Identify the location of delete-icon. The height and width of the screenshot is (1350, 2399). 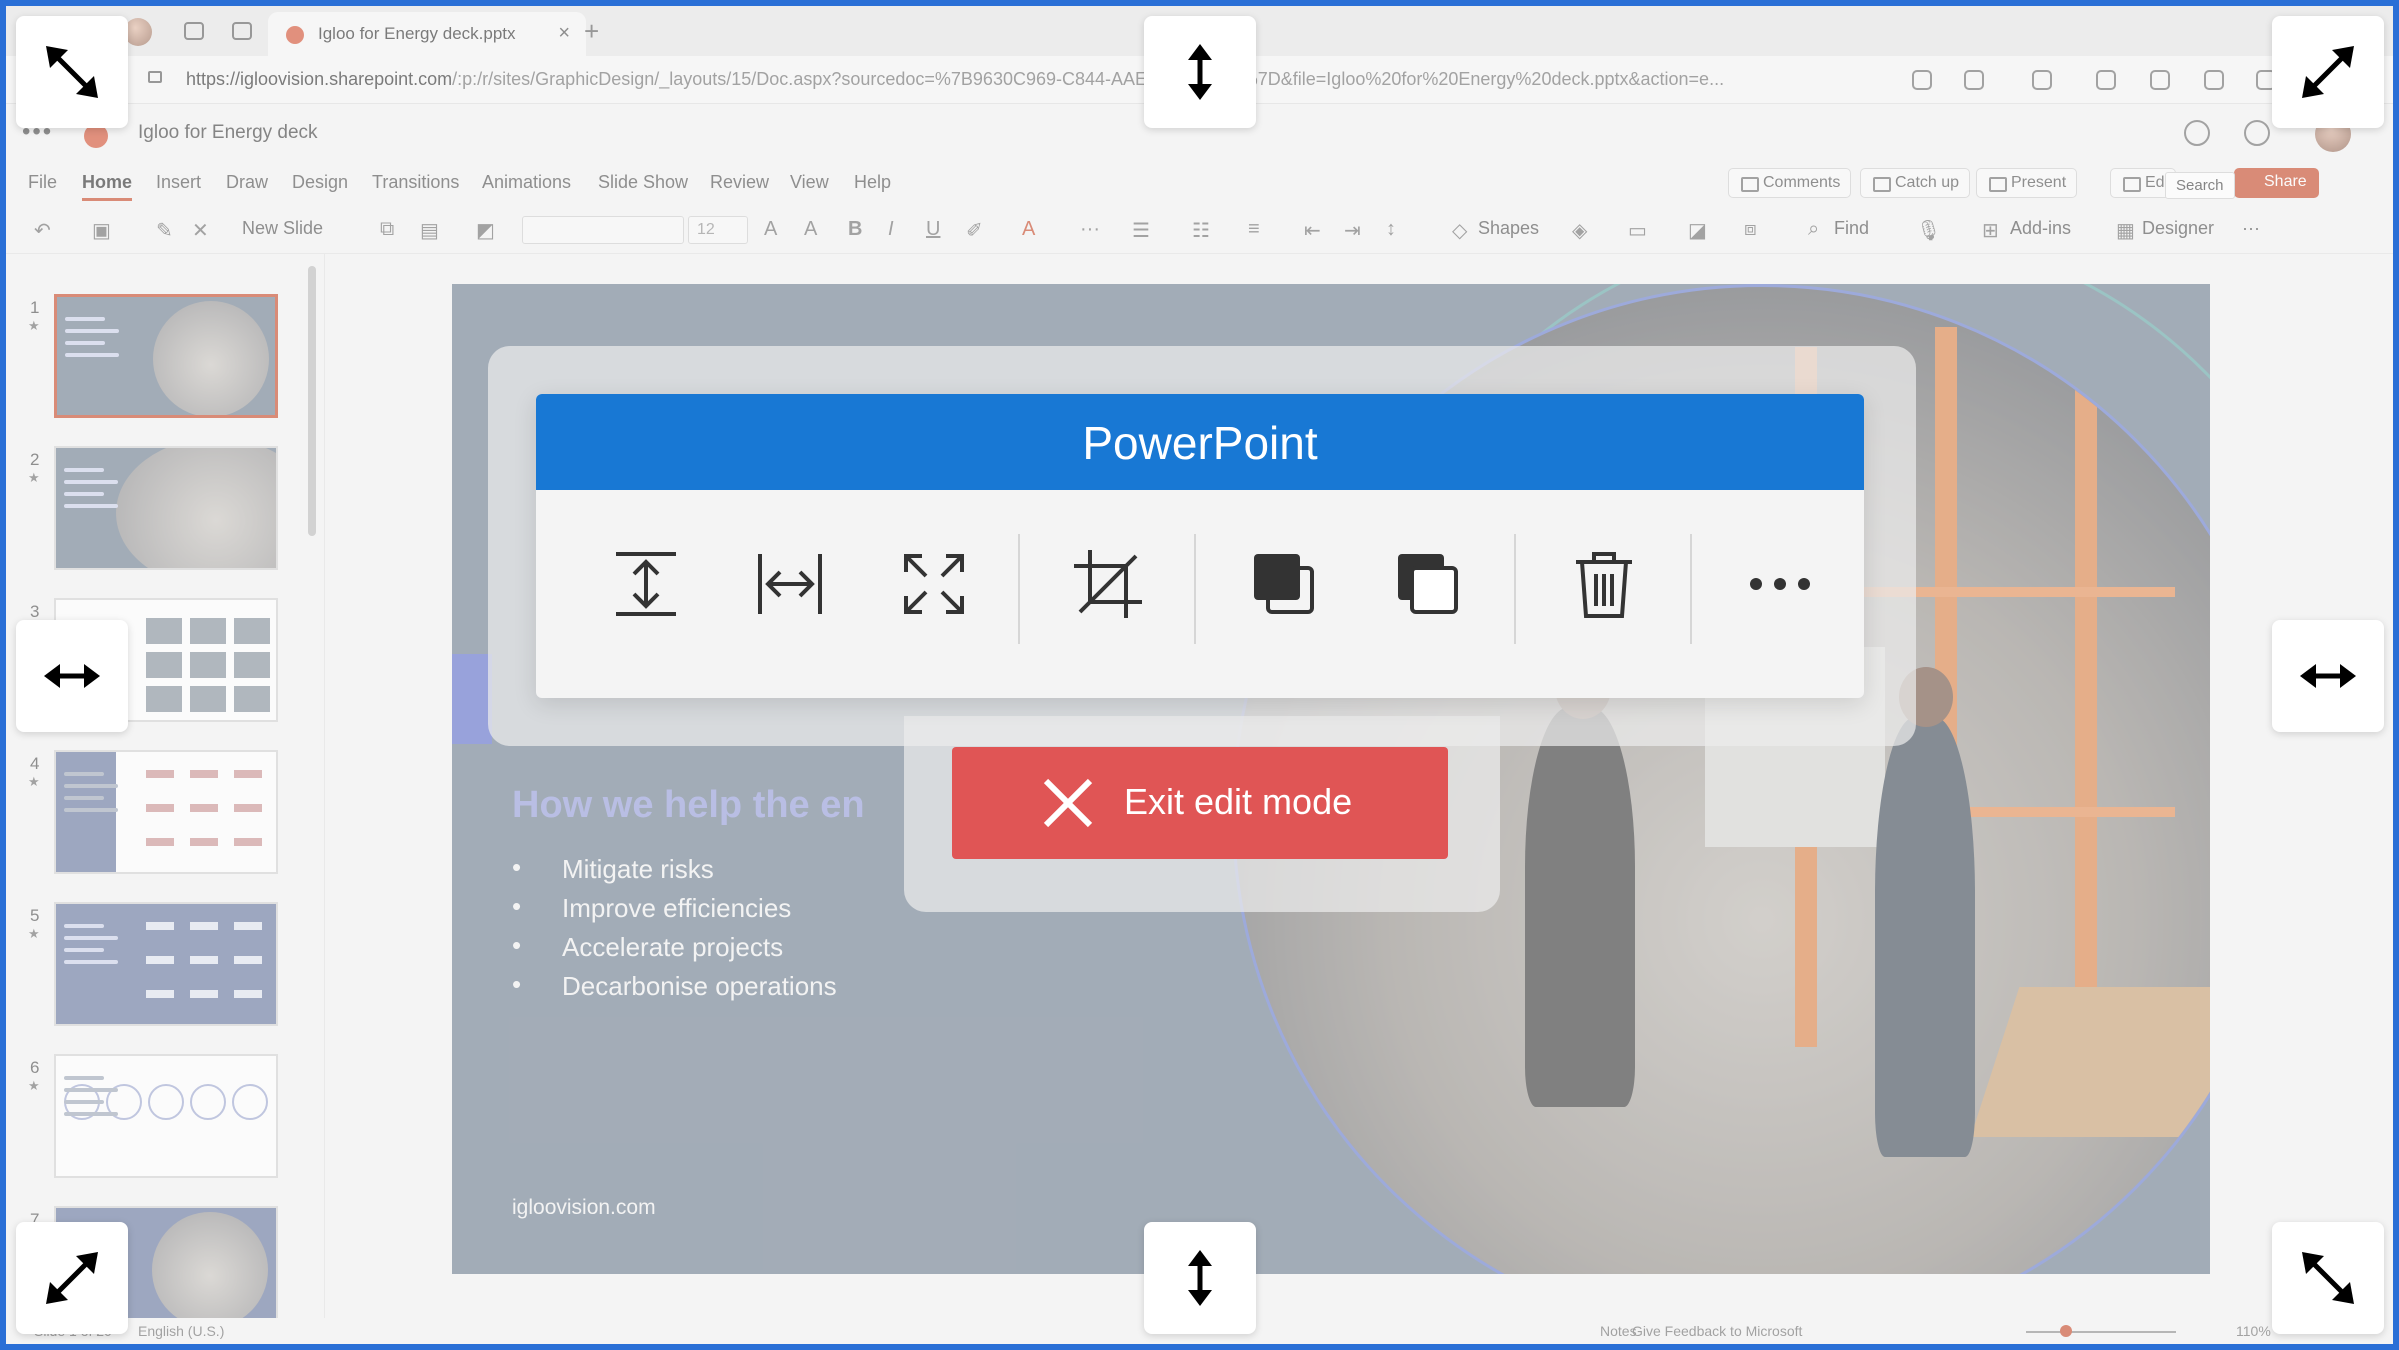
(1604, 584).